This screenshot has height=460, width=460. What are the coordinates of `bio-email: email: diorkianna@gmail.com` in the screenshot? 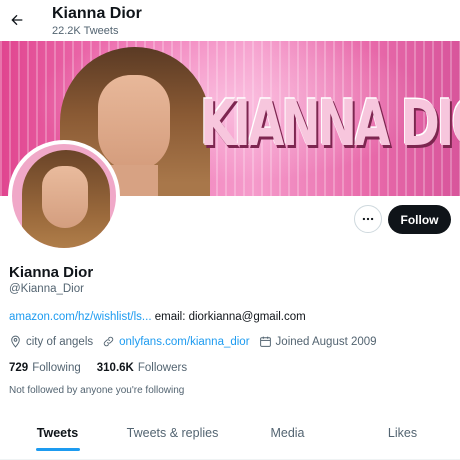 It's located at (230, 317).